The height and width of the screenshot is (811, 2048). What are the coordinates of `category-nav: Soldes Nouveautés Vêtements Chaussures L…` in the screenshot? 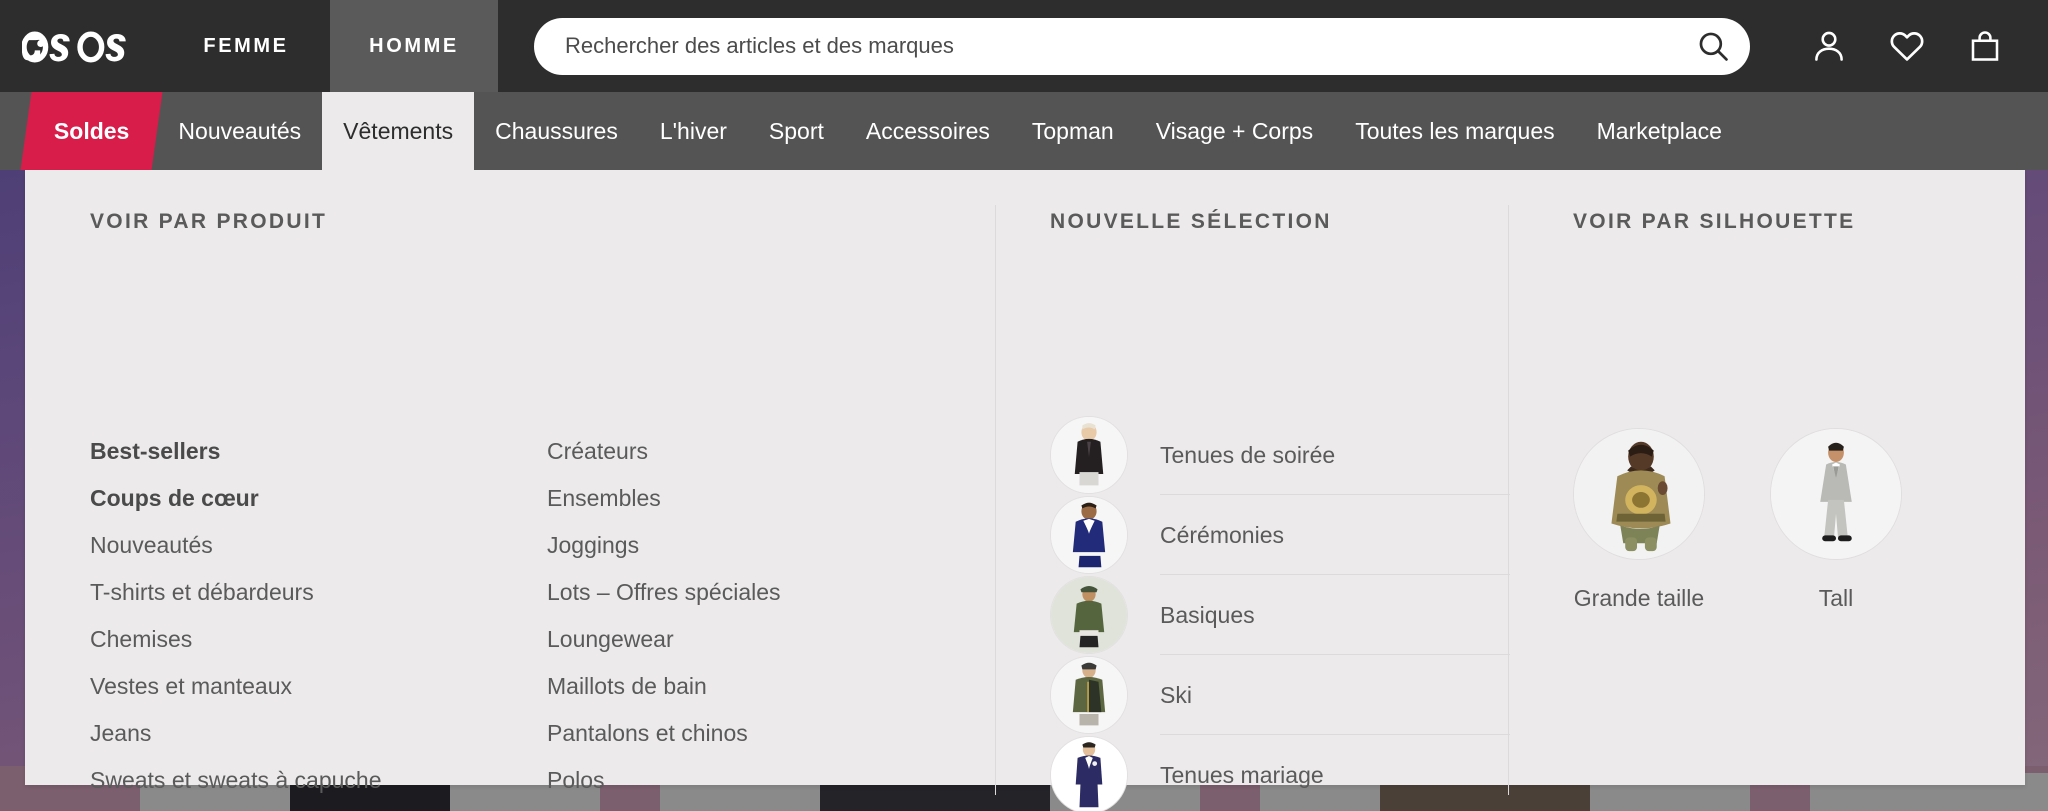 It's located at (1024, 131).